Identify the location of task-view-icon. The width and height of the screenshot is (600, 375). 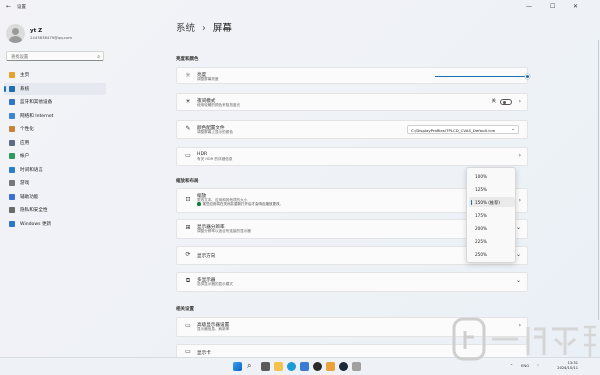
(265, 366).